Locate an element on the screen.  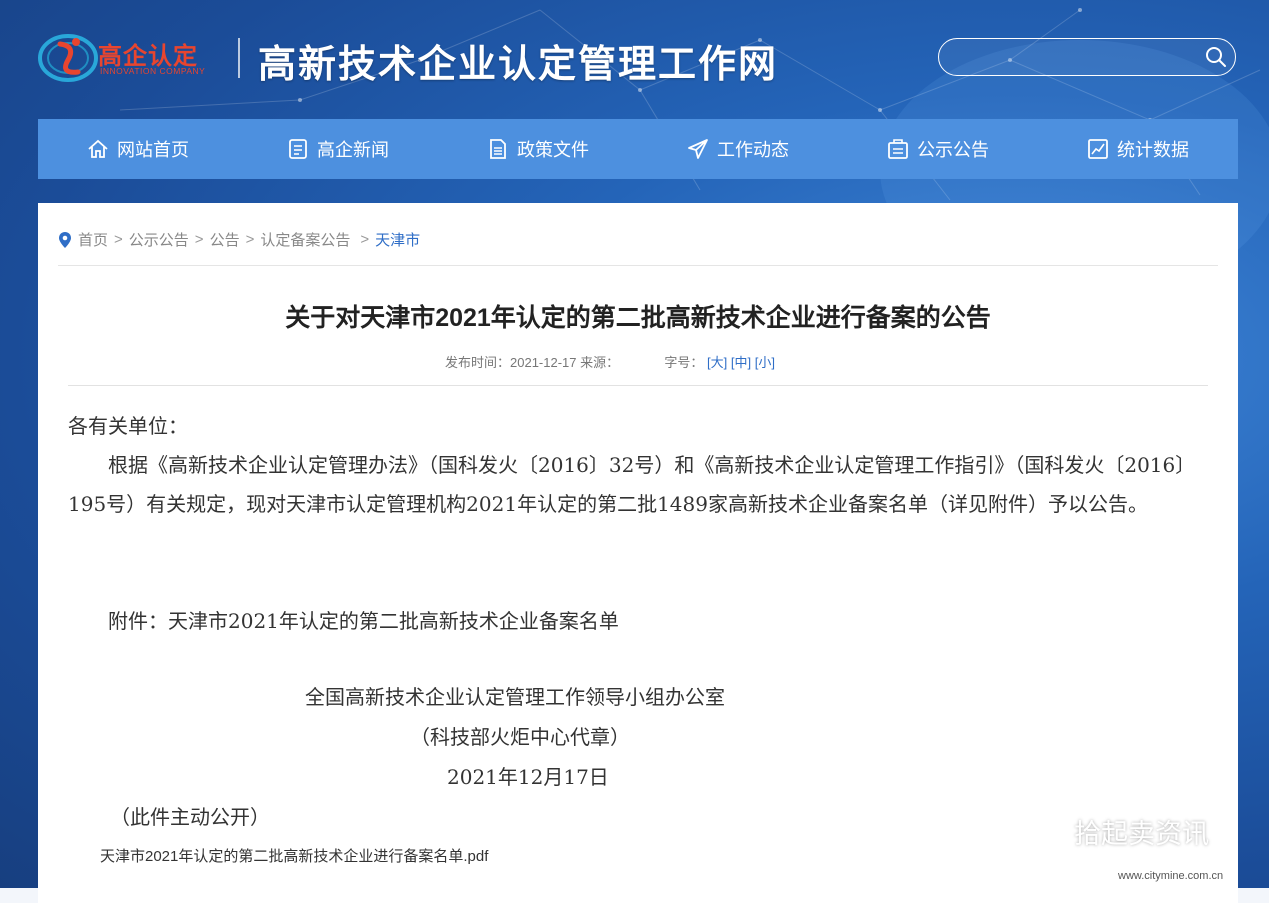
breadcrumb-filing: 认定备案公告 is located at coordinates (305, 239).